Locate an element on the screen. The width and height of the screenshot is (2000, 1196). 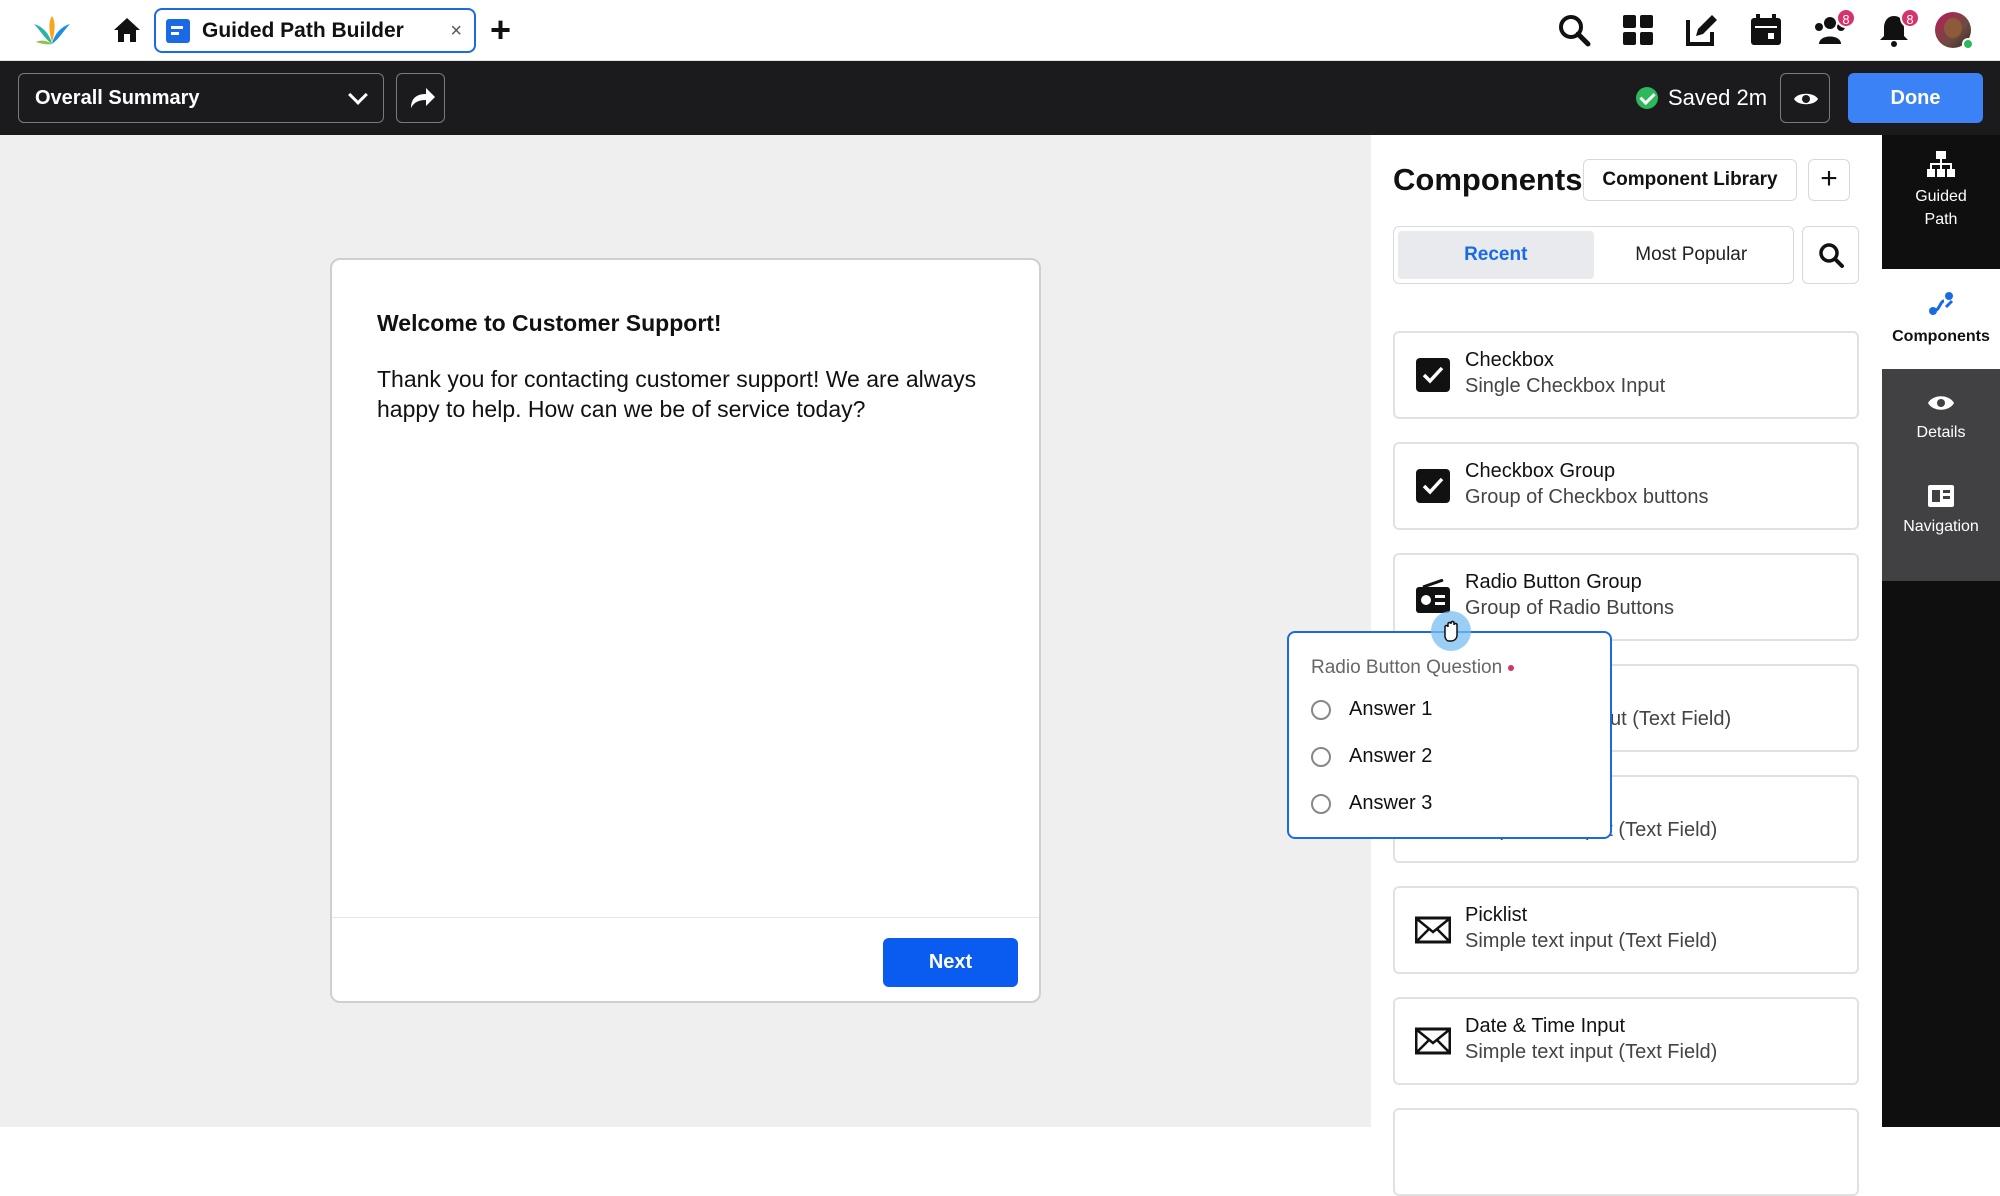
component-description: Single Checkbox Input is located at coordinates (1565, 386).